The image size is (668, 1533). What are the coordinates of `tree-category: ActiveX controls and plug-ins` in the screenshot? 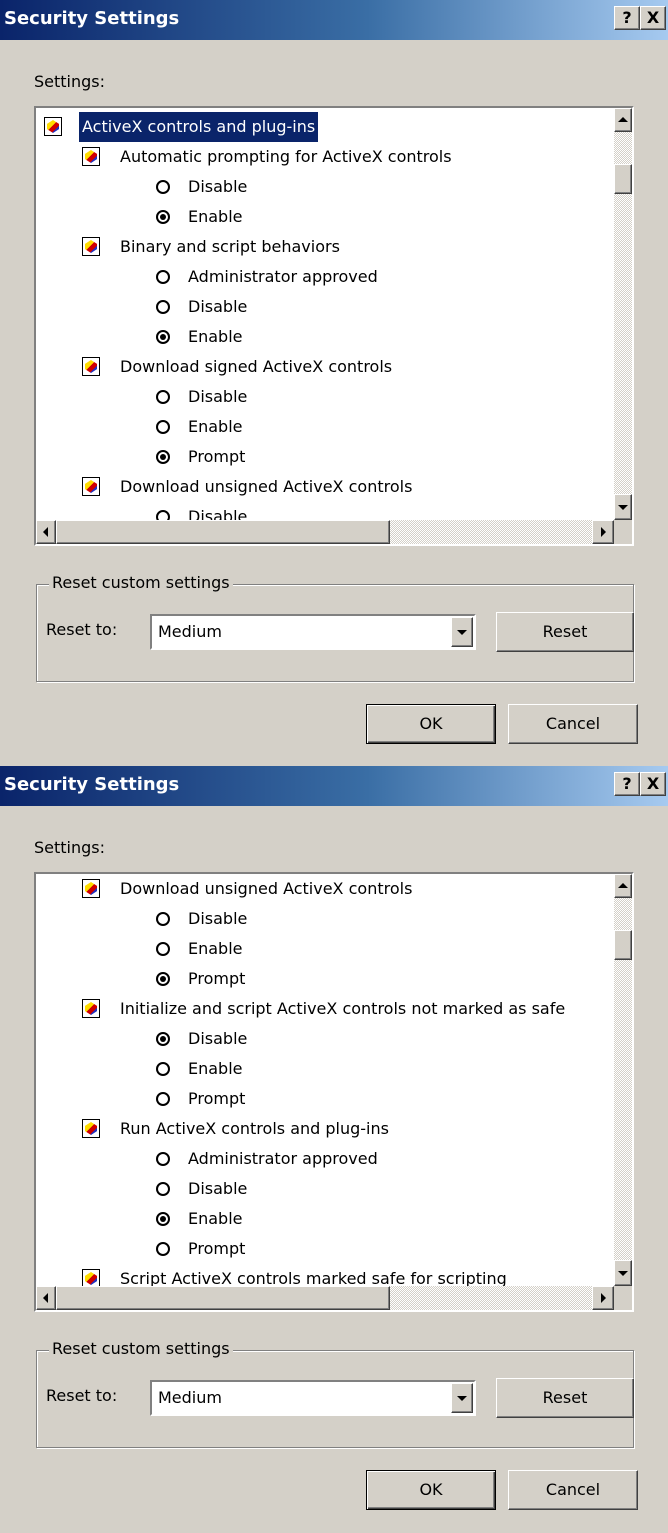 It's located at (325, 127).